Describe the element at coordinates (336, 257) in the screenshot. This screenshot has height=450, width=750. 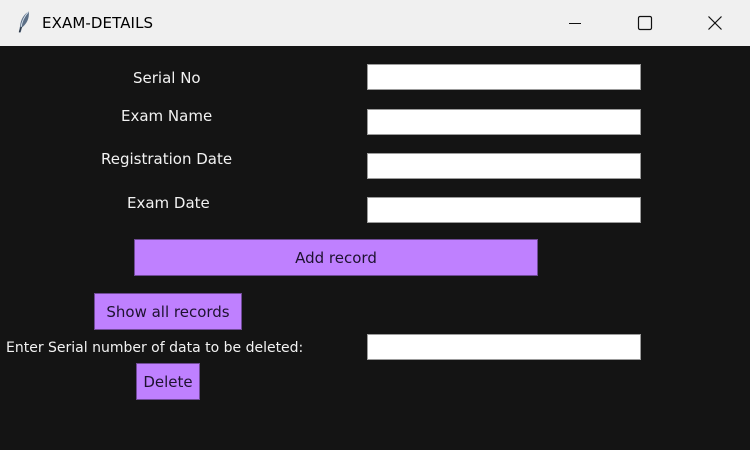
I see `add-record-button: Add record` at that location.